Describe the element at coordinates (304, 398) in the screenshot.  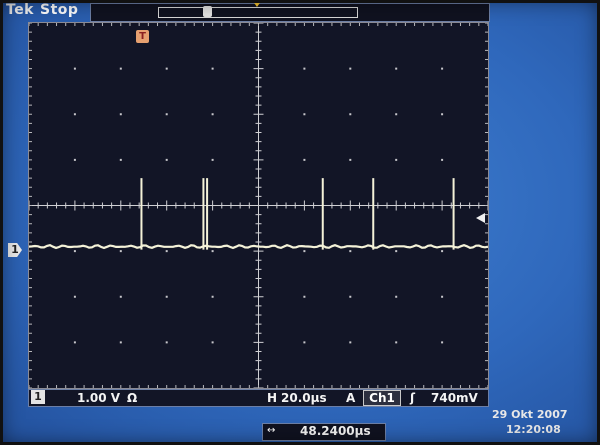
I see `timebase-scale: 20.0µs` at that location.